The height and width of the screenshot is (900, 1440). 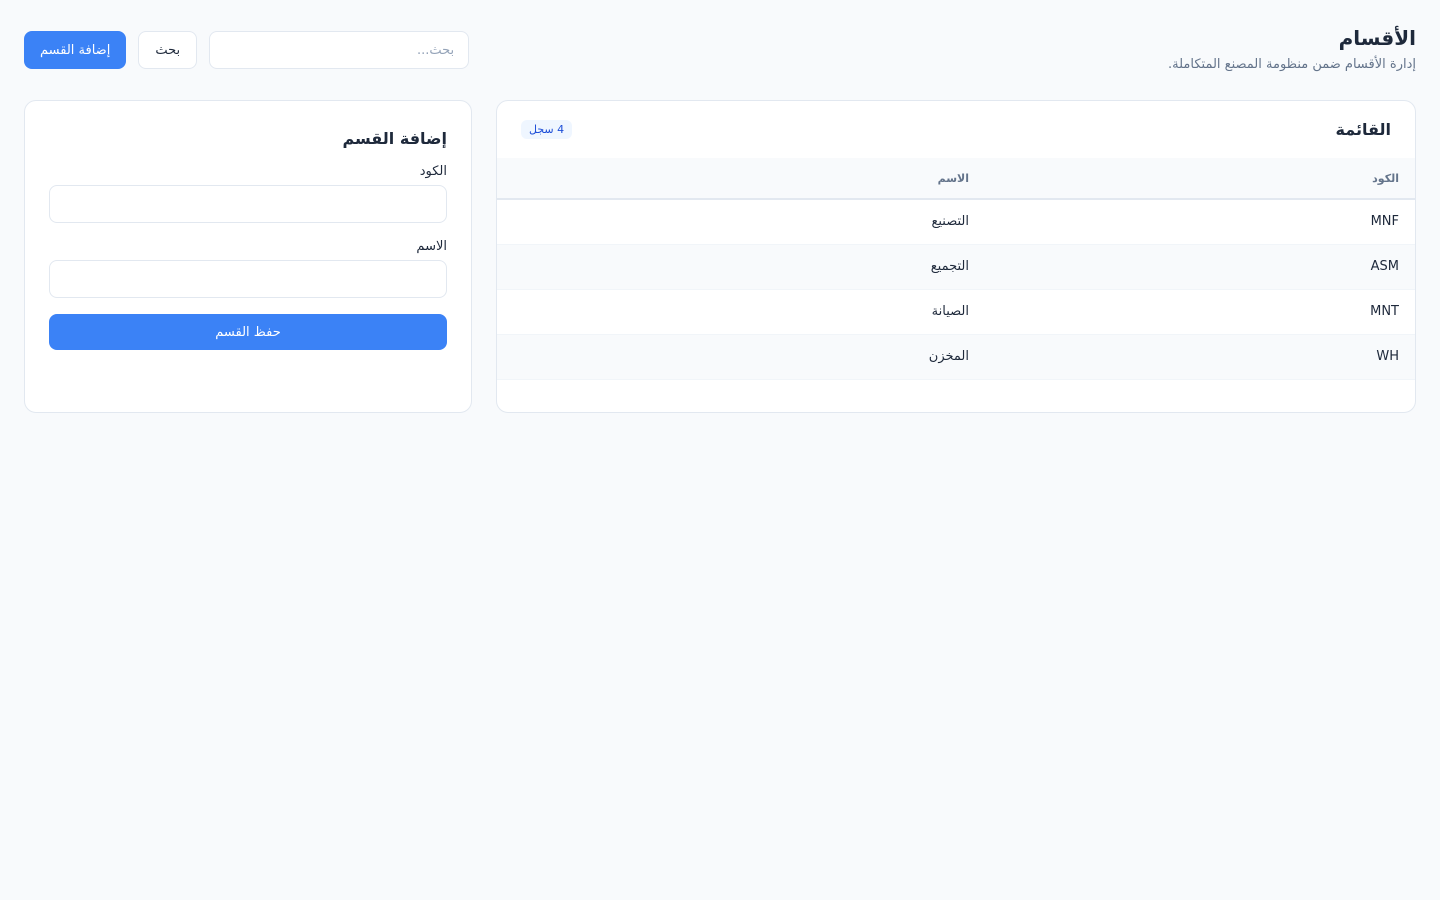 I want to click on cell-name: التجميع, so click(x=741, y=267).